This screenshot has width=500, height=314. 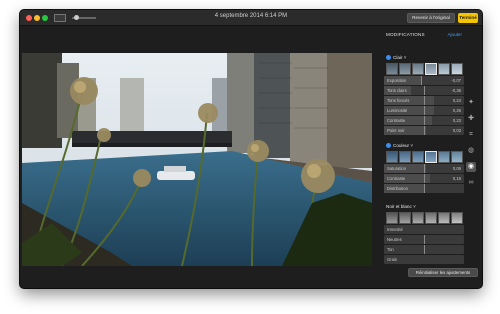 I want to click on adjust-icon: ◉, so click(x=471, y=167).